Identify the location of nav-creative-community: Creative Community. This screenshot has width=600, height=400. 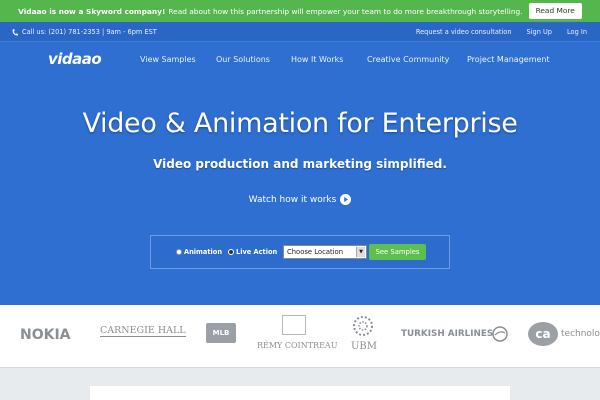
(408, 59).